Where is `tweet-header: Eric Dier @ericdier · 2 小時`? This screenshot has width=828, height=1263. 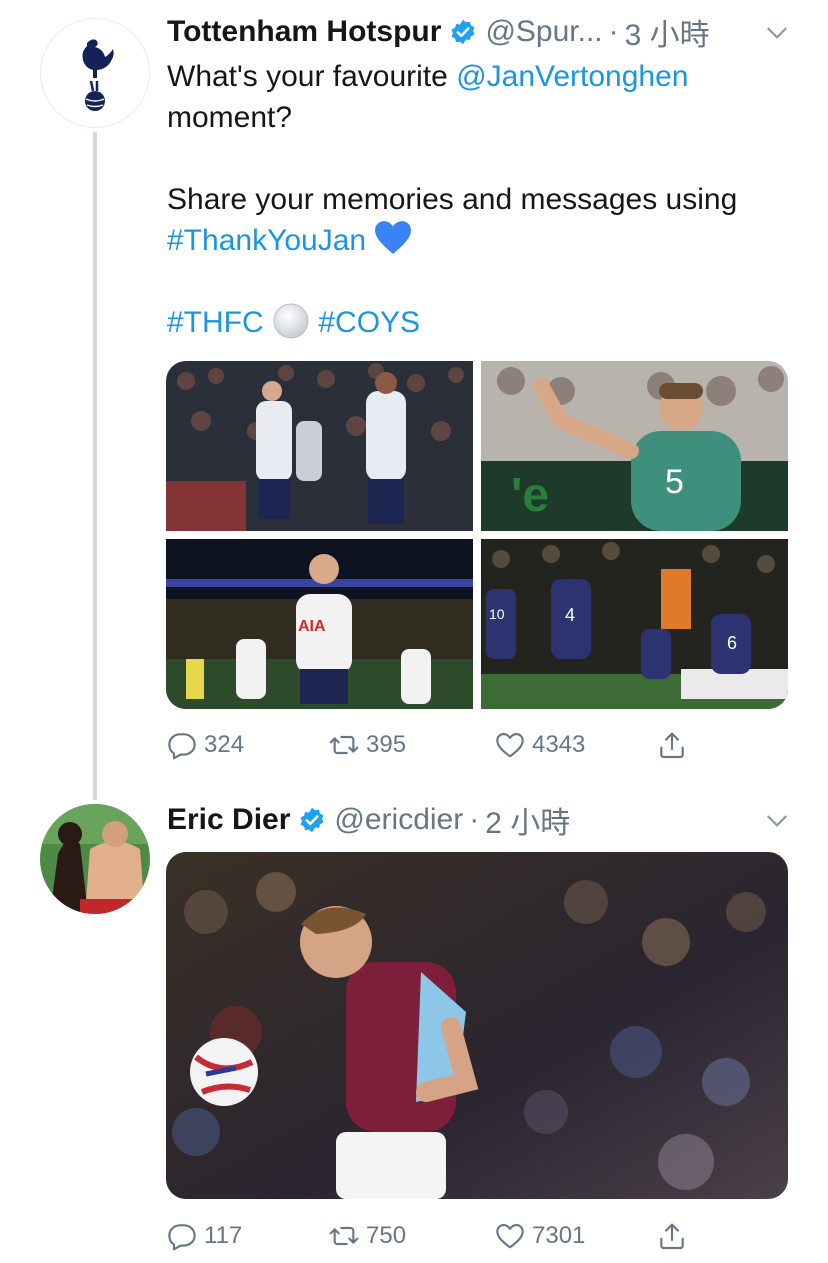
tweet-header: Eric Dier @ericdier · 2 小時 is located at coordinates (368, 820).